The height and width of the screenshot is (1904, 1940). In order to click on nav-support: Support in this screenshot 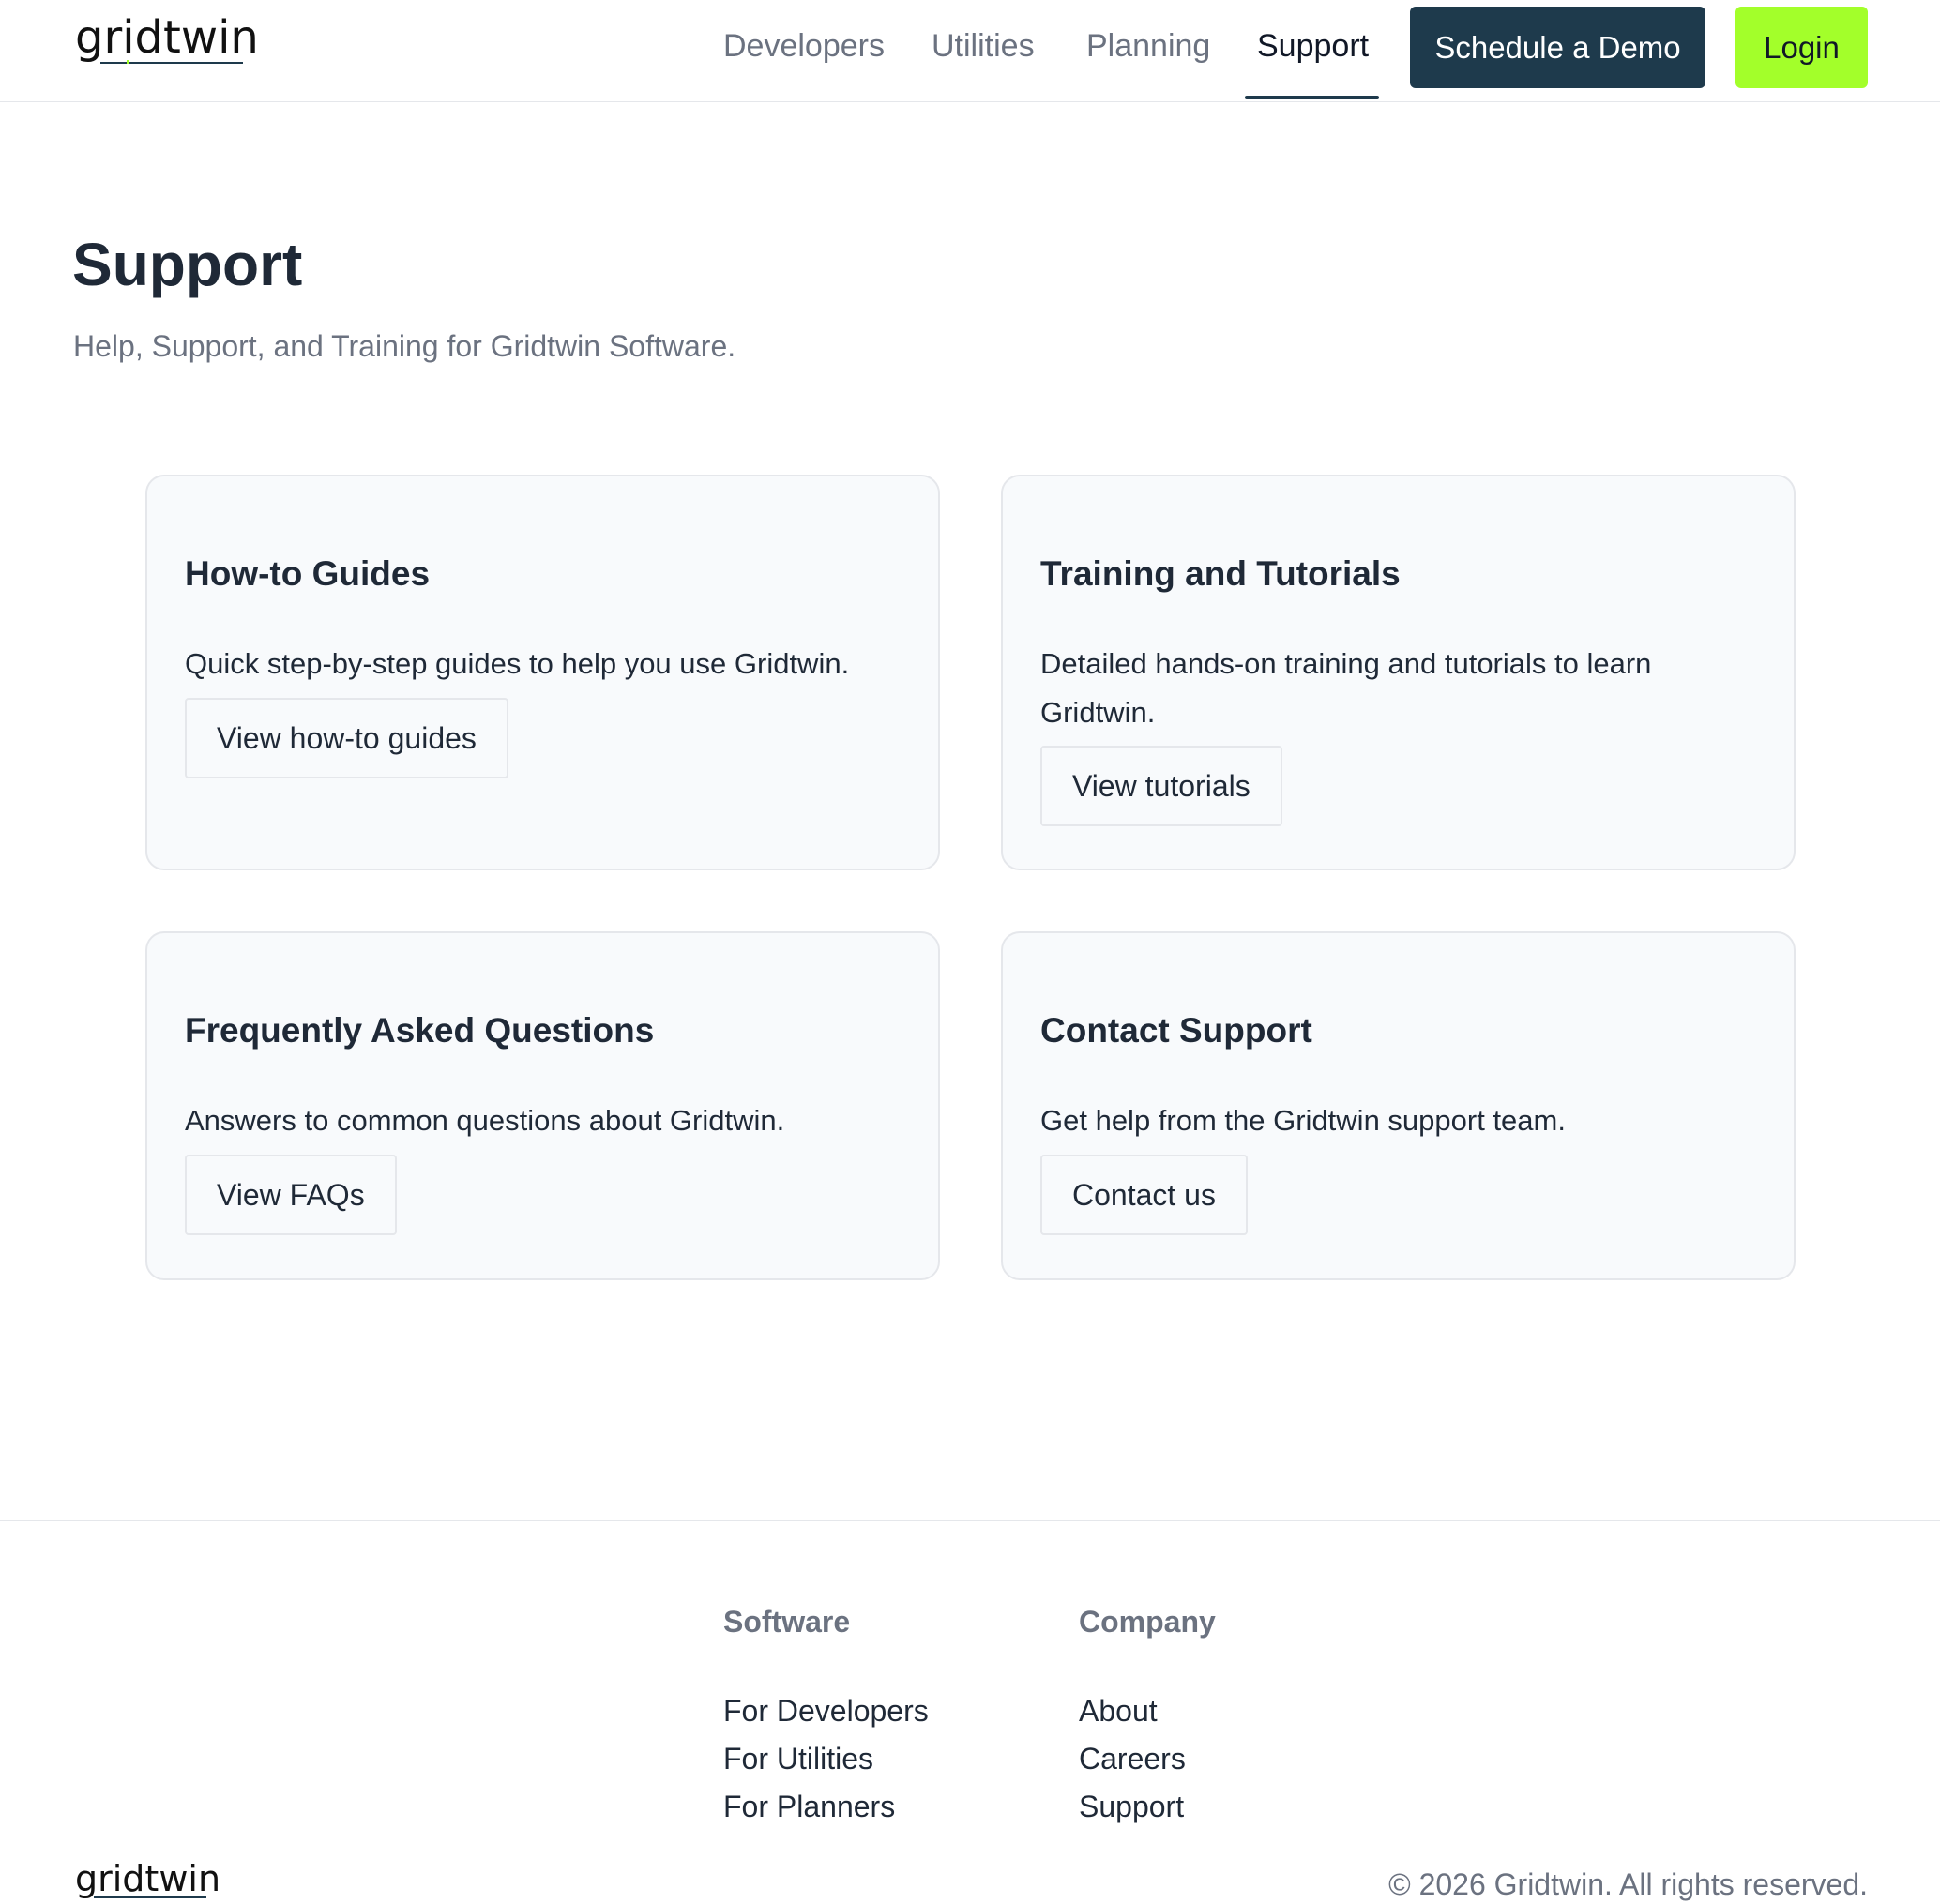, I will do `click(1313, 46)`.